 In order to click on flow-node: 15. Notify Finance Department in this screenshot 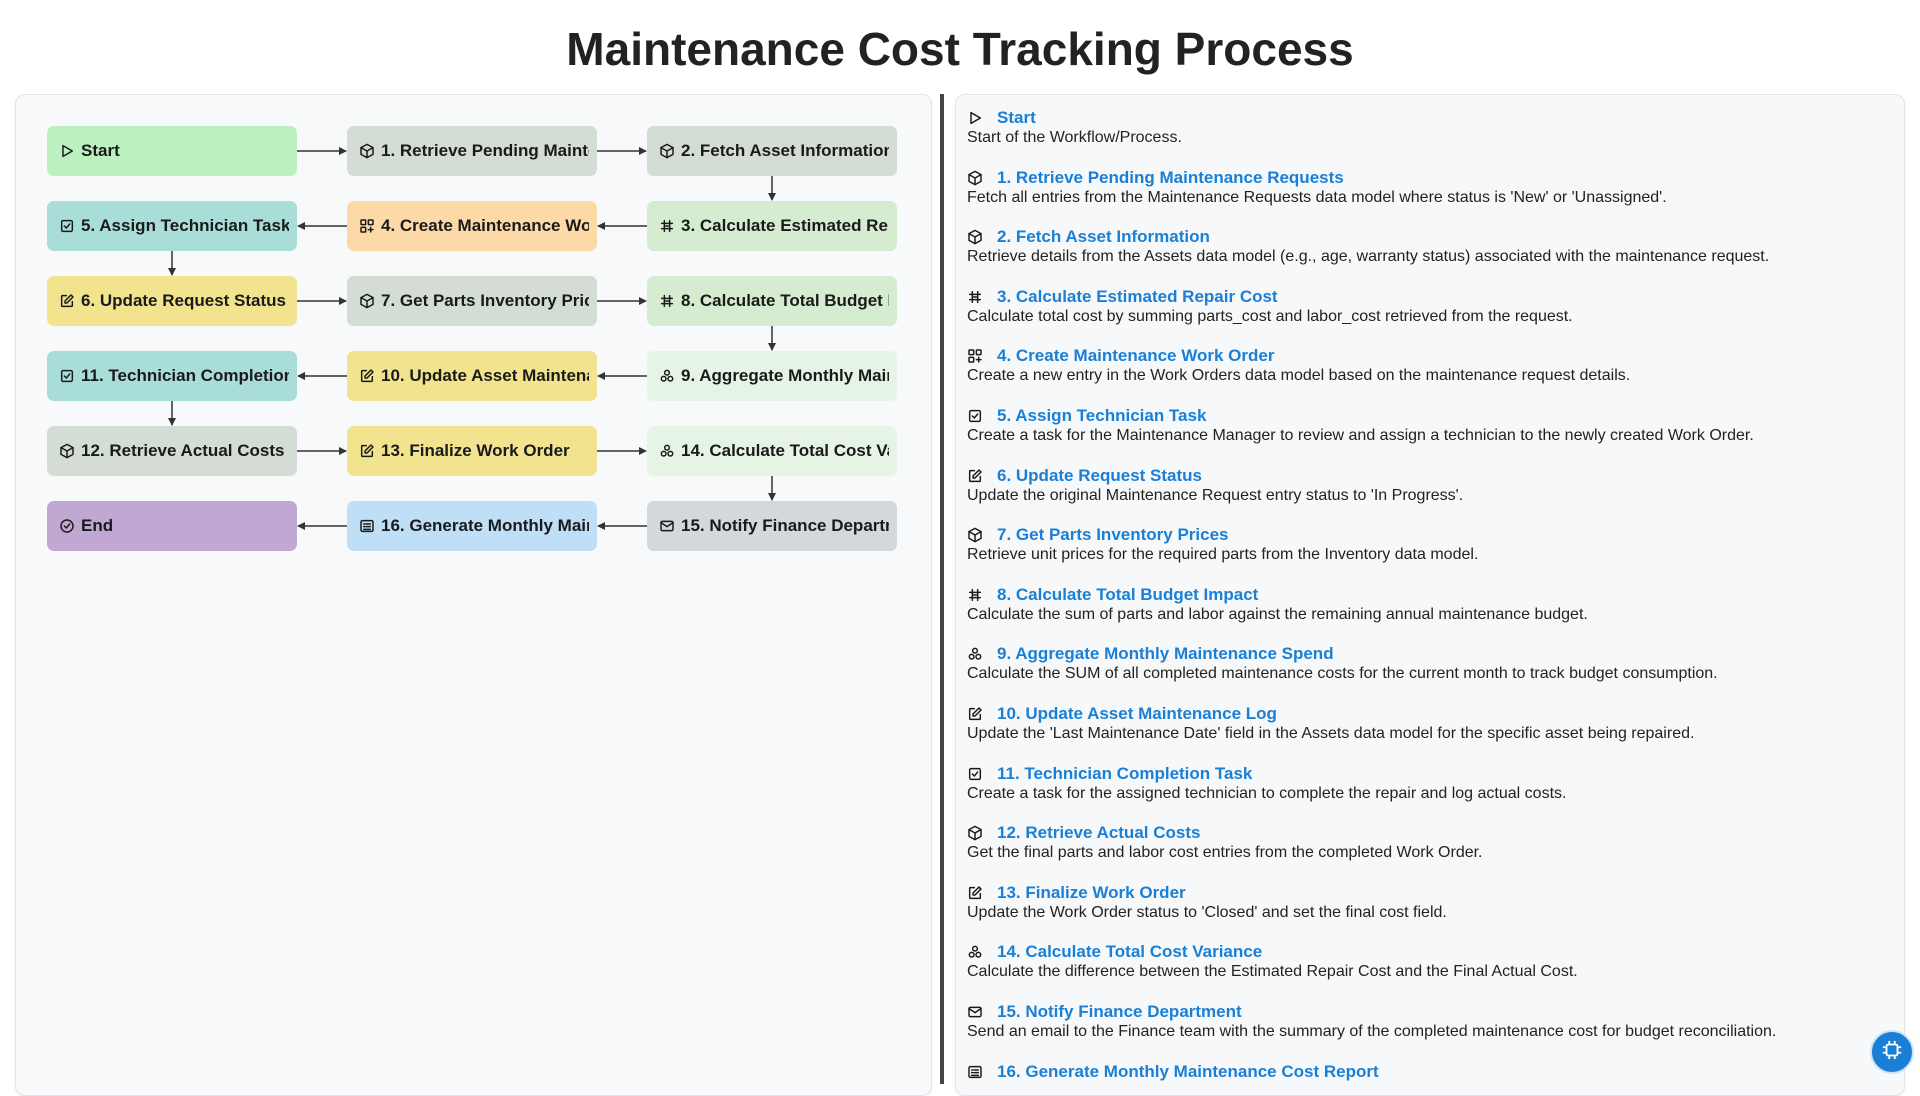, I will do `click(772, 526)`.